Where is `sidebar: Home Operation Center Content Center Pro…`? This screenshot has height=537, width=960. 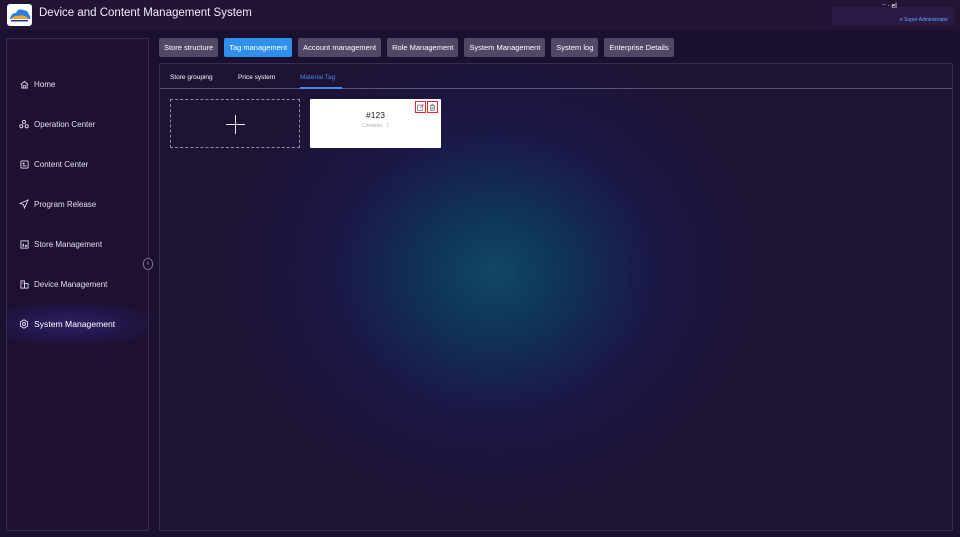 sidebar: Home Operation Center Content Center Pro… is located at coordinates (77, 284).